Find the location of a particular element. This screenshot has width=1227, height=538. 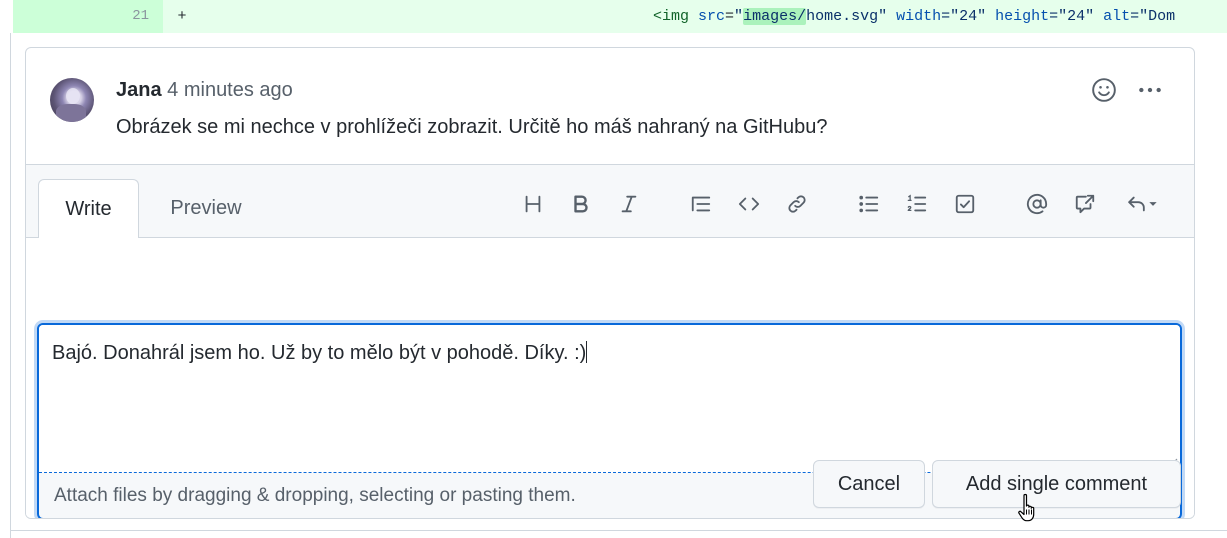

comment-meta: Jana 4 minutes ago is located at coordinates (204, 90).